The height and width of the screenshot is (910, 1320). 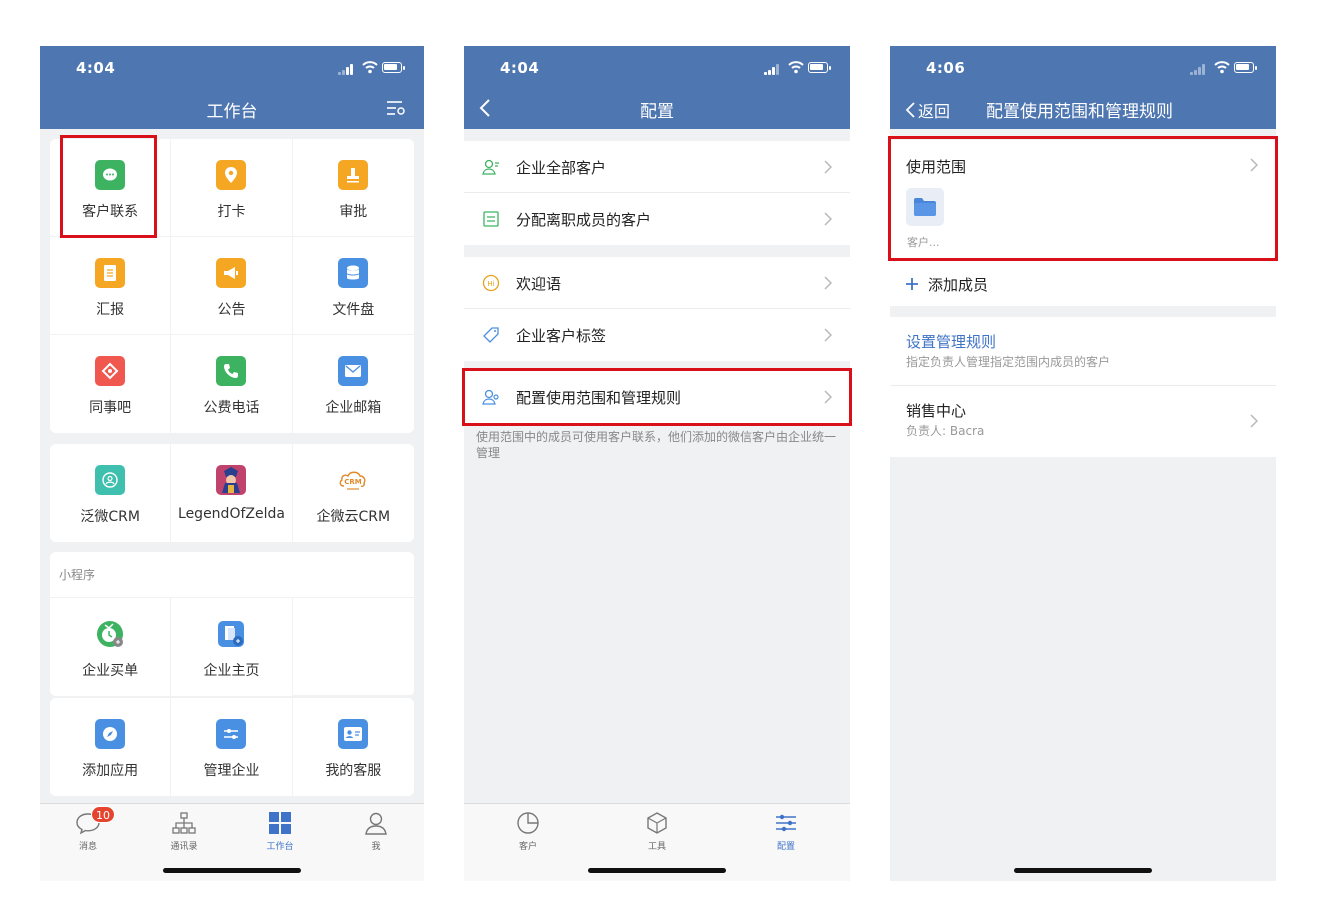 What do you see at coordinates (1008, 362) in the screenshot?
I see `set-rules-desc: 指定负责人管理指定范围内成员的客户` at bounding box center [1008, 362].